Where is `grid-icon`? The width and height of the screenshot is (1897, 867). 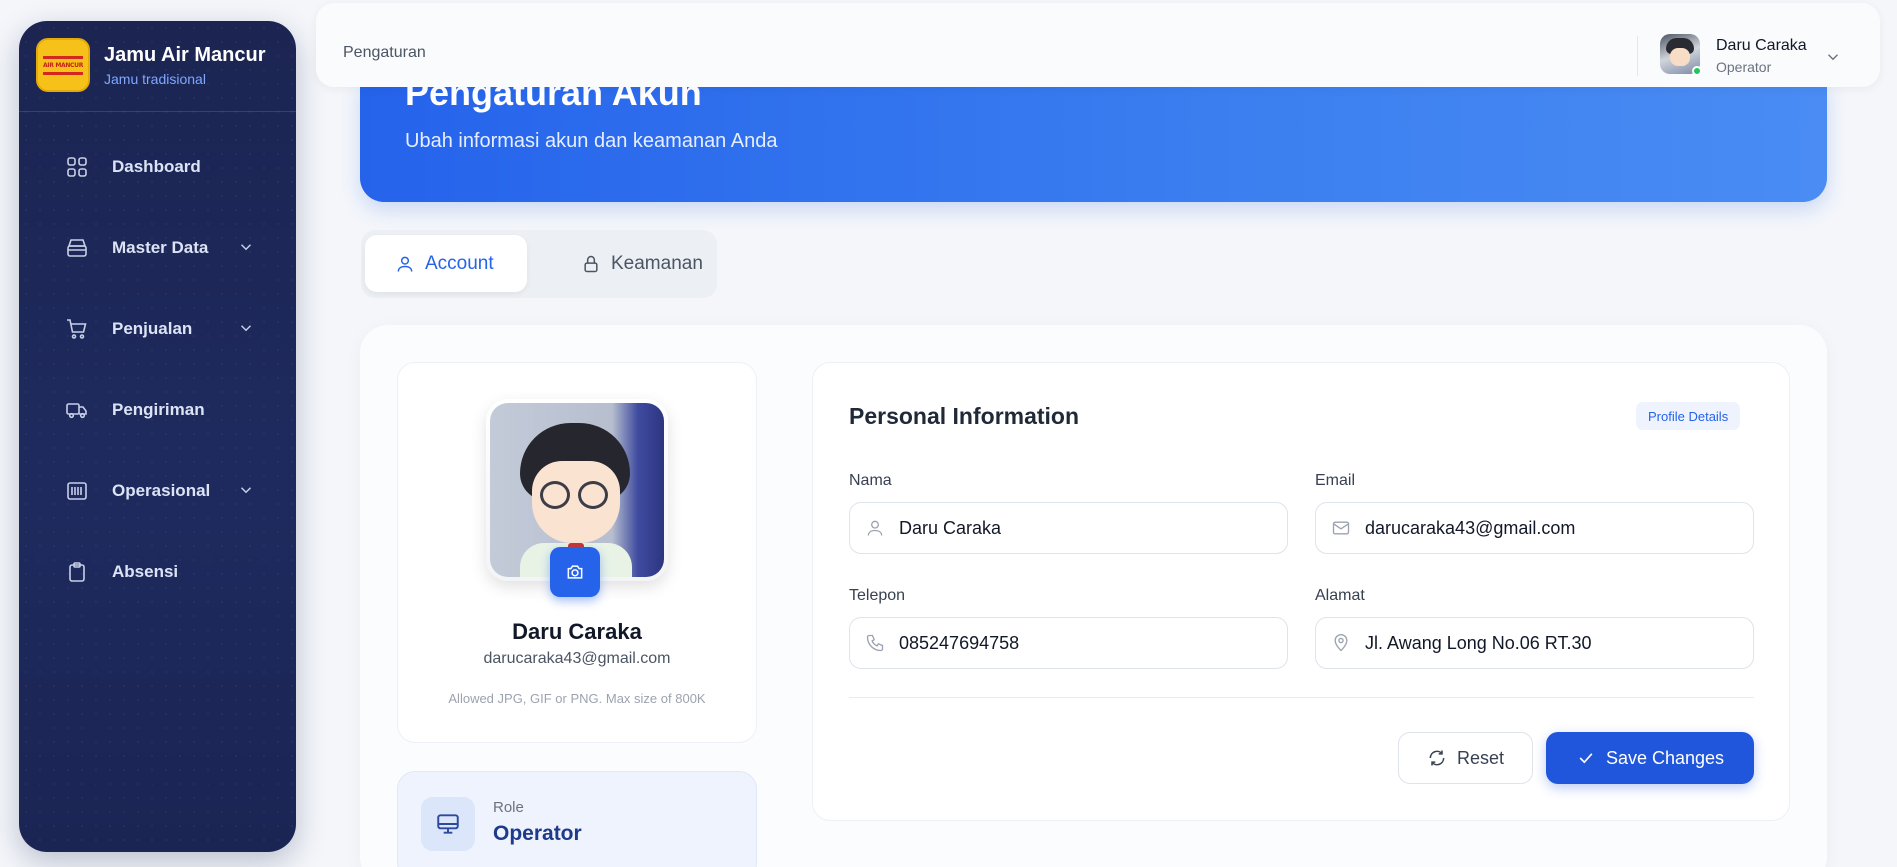
grid-icon is located at coordinates (77, 167).